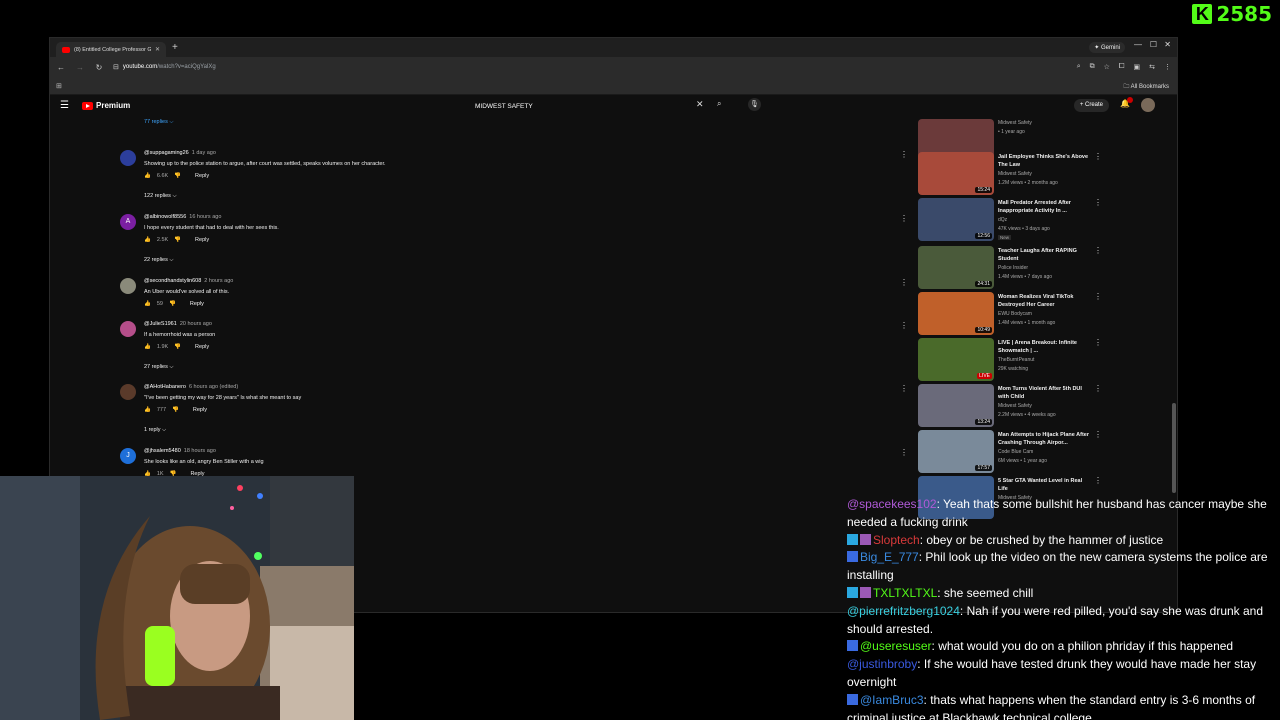 This screenshot has height=720, width=1280. What do you see at coordinates (99, 67) in the screenshot?
I see `reload-icon: ↻` at bounding box center [99, 67].